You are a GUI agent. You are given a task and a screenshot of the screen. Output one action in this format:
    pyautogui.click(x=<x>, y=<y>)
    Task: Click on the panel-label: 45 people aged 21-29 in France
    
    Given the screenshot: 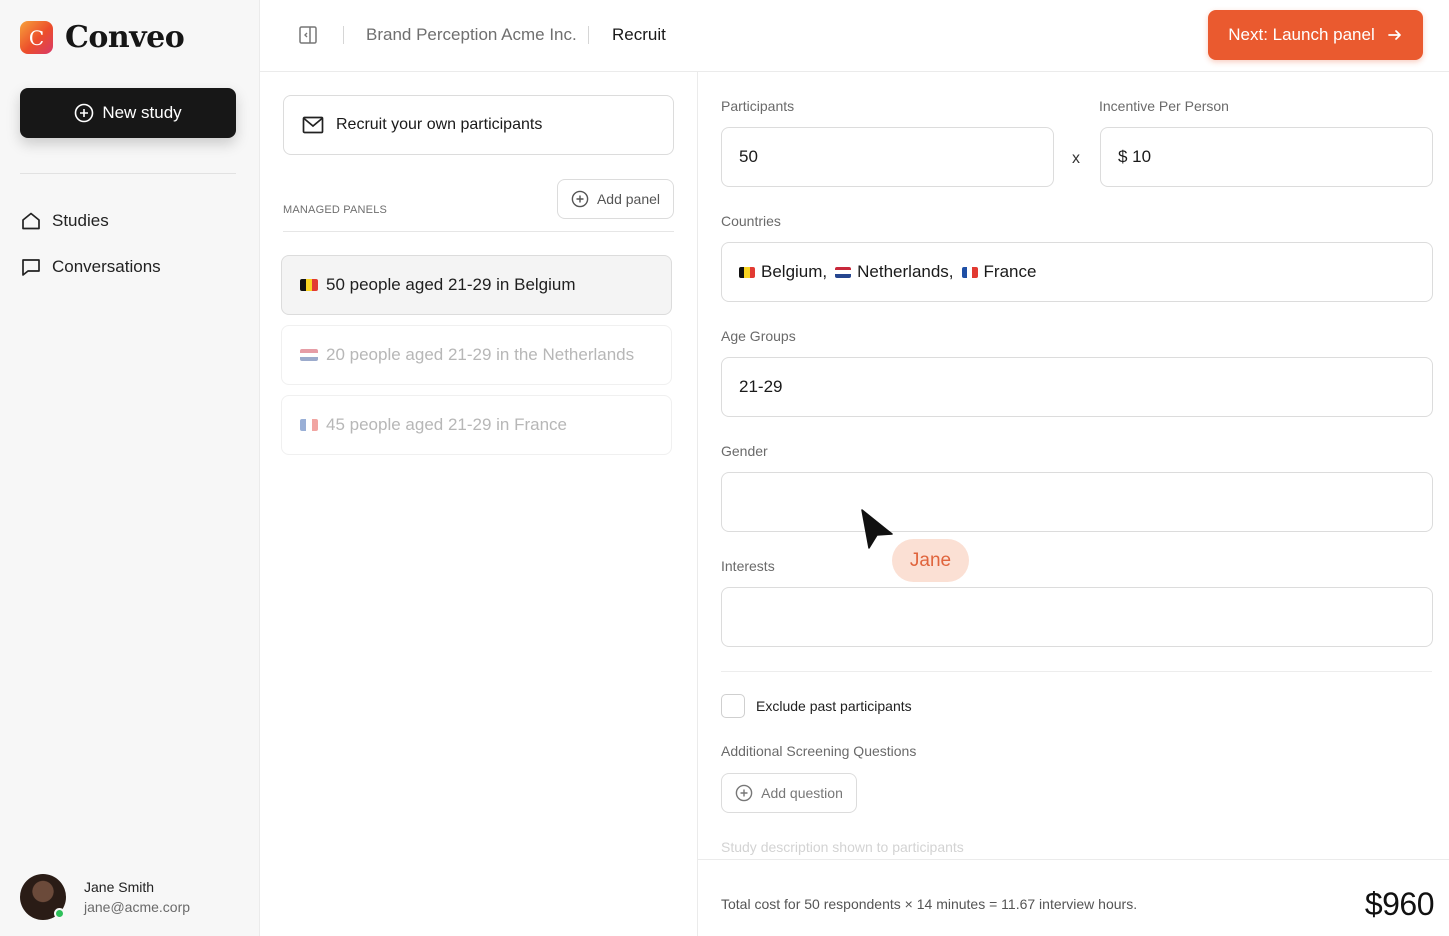 What is the action you would take?
    pyautogui.click(x=447, y=424)
    